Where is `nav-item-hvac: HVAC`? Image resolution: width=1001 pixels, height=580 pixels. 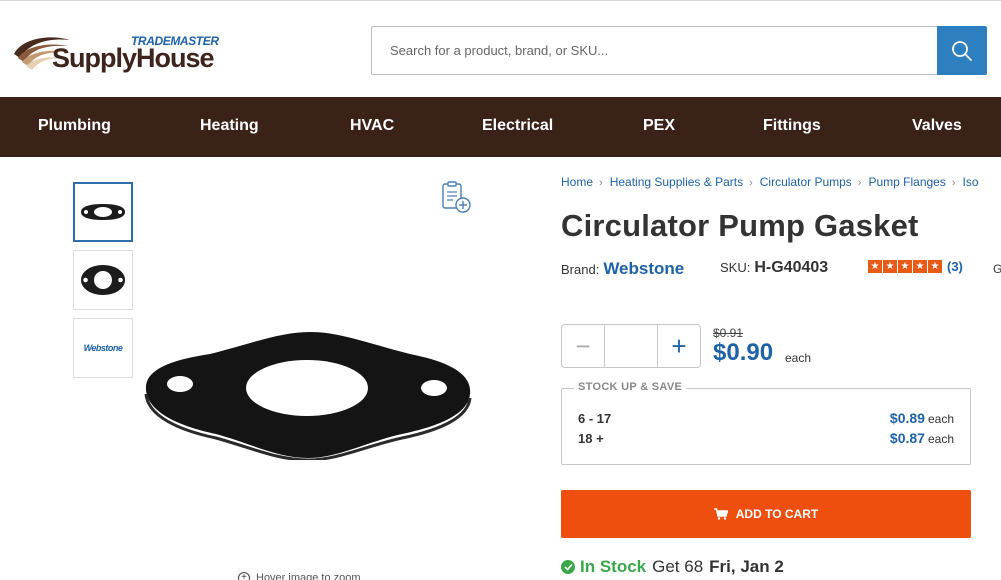
nav-item-hvac: HVAC is located at coordinates (372, 127).